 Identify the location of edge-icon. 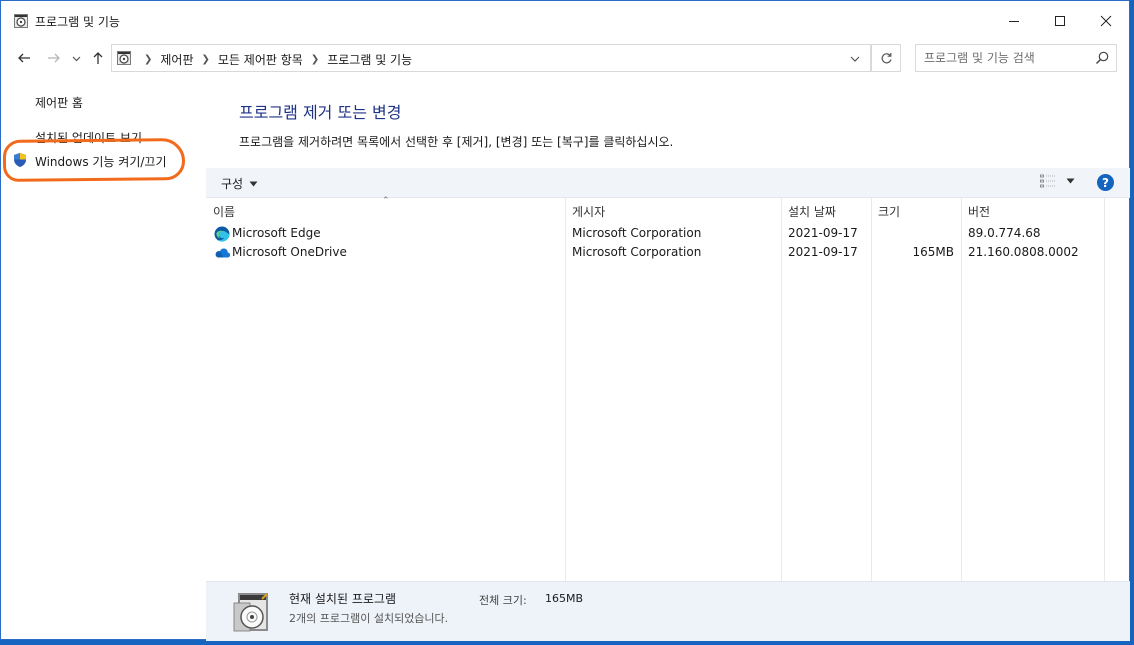
(222, 234).